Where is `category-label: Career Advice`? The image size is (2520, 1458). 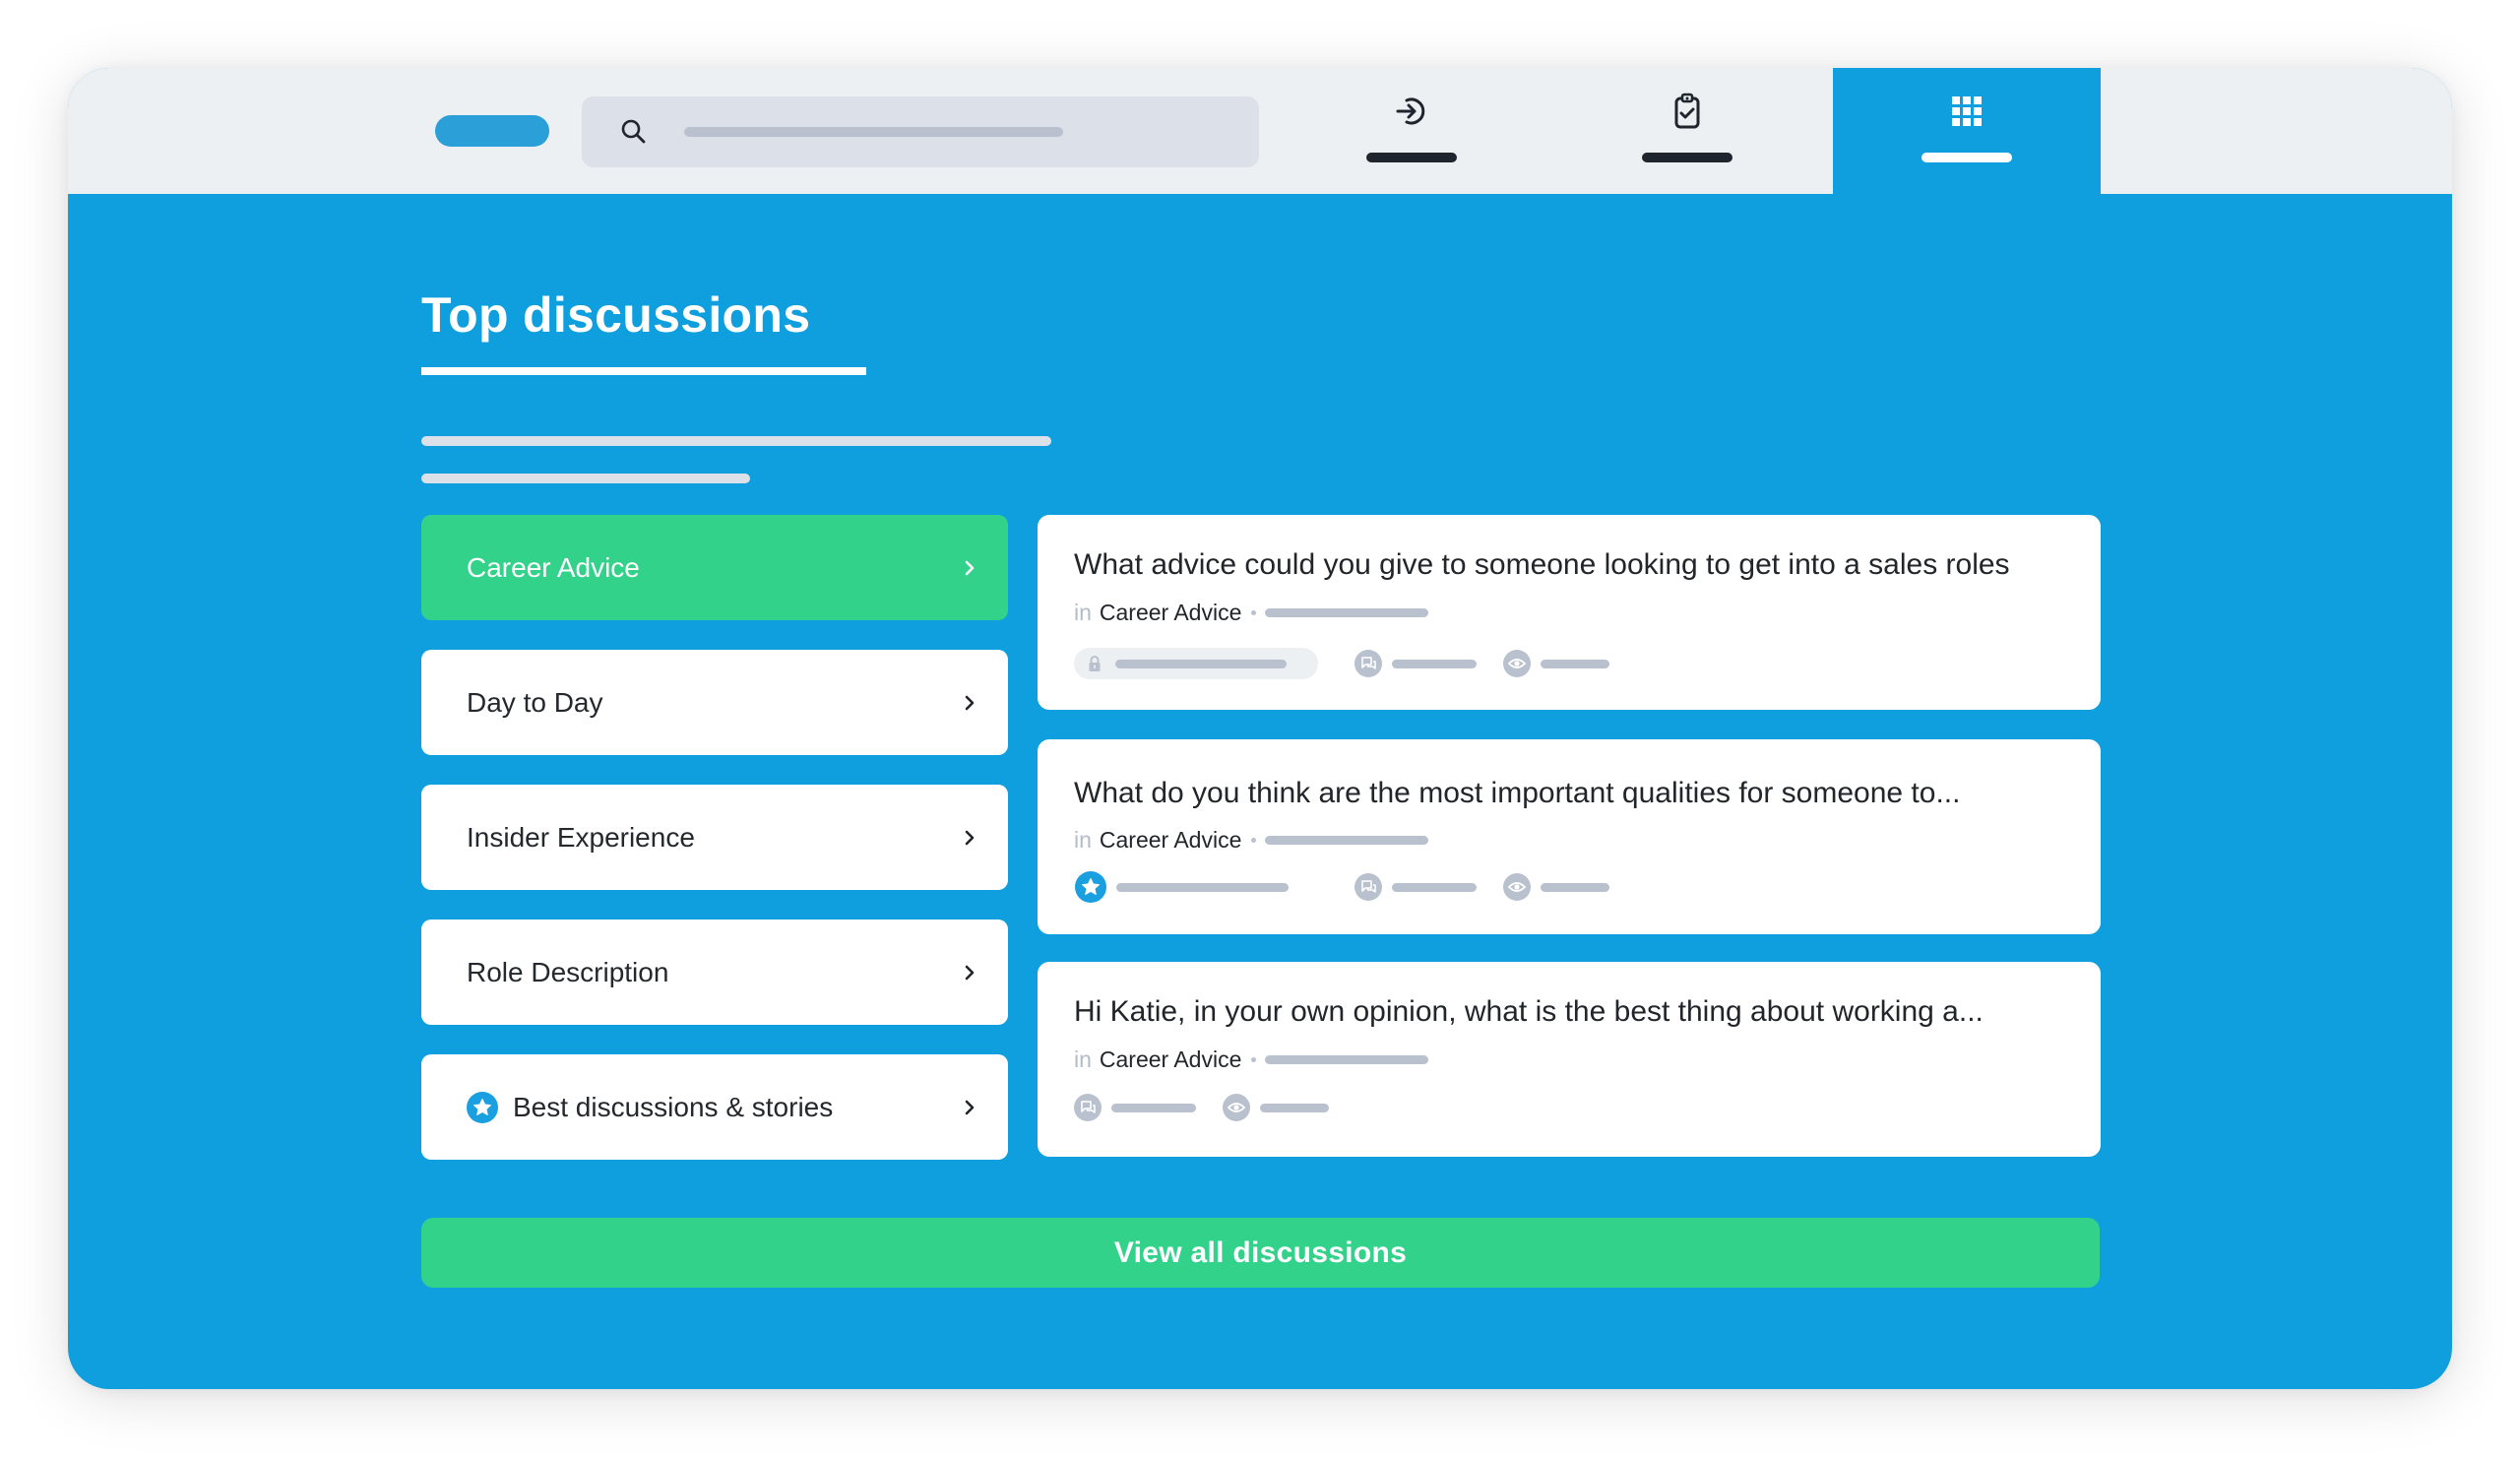
category-label: Career Advice is located at coordinates (553, 567).